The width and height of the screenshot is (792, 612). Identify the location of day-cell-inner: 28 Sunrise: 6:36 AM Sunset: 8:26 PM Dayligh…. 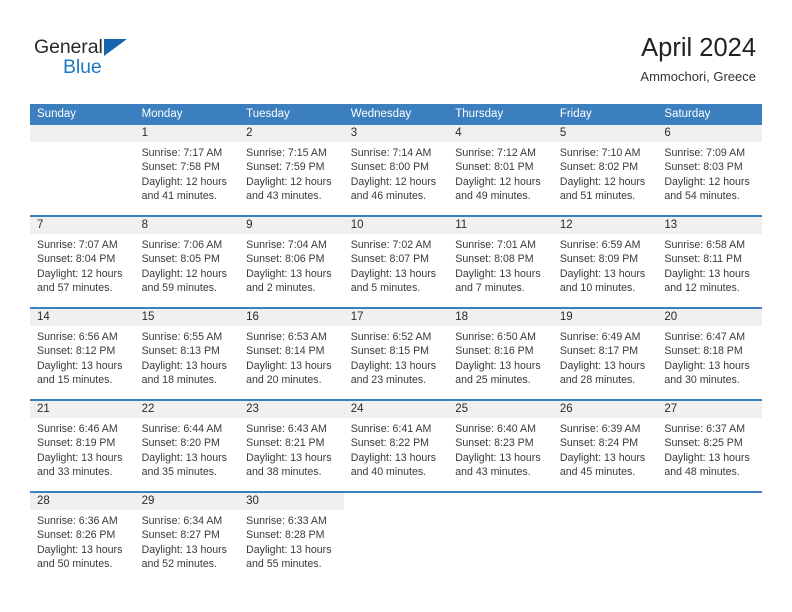
(82, 538).